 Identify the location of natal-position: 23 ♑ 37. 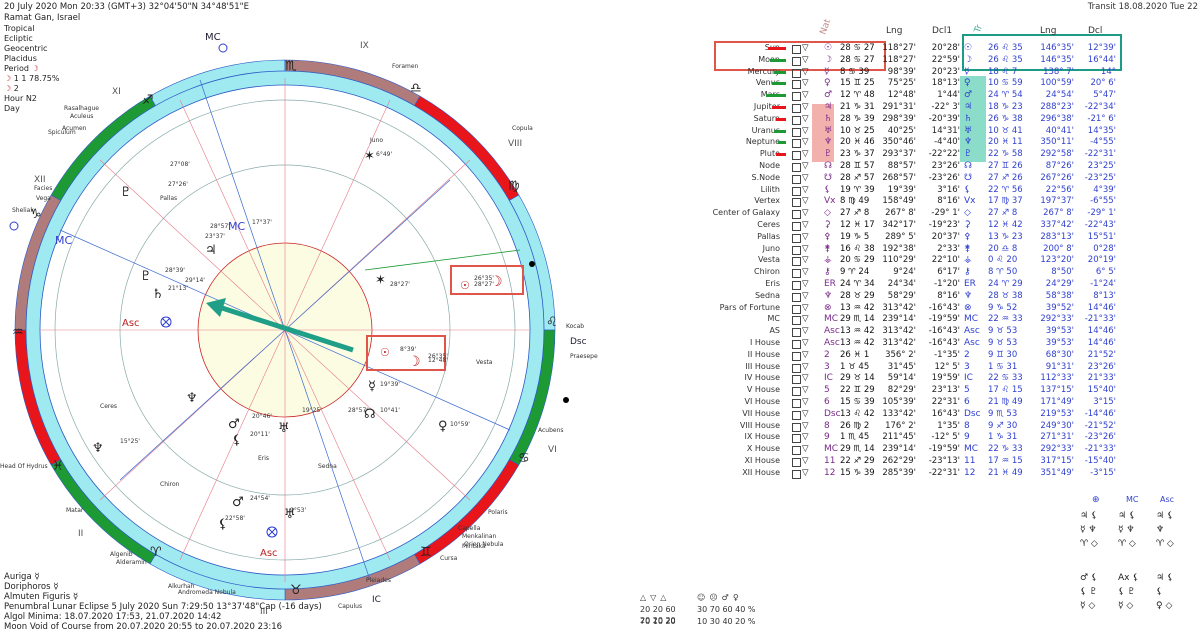
(857, 154).